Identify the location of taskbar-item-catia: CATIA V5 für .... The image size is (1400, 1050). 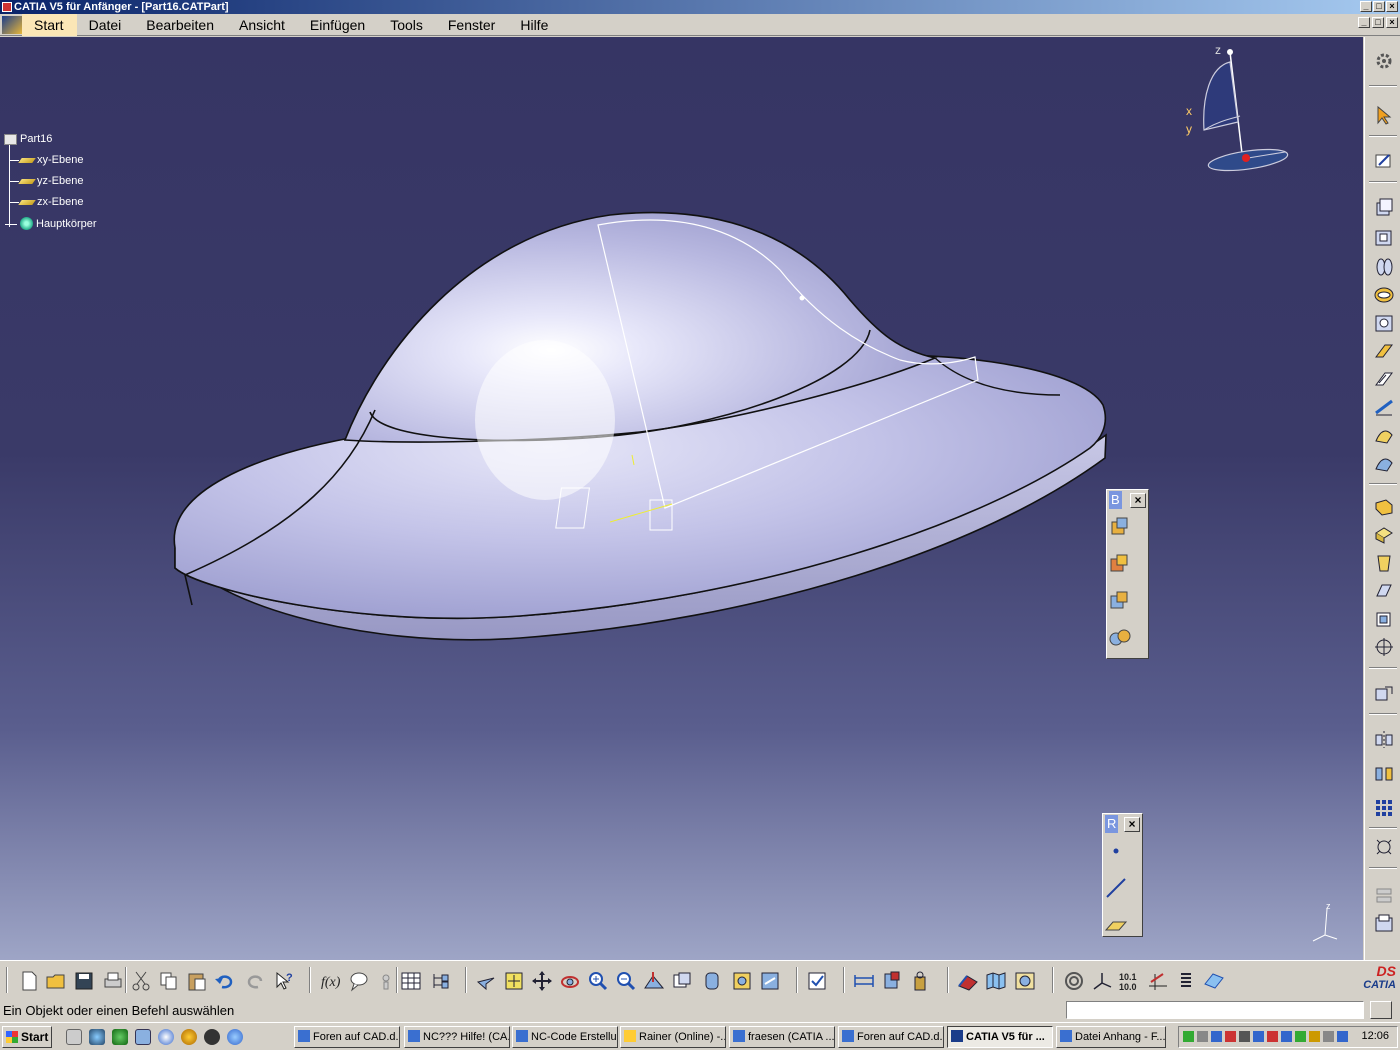
(1000, 1037).